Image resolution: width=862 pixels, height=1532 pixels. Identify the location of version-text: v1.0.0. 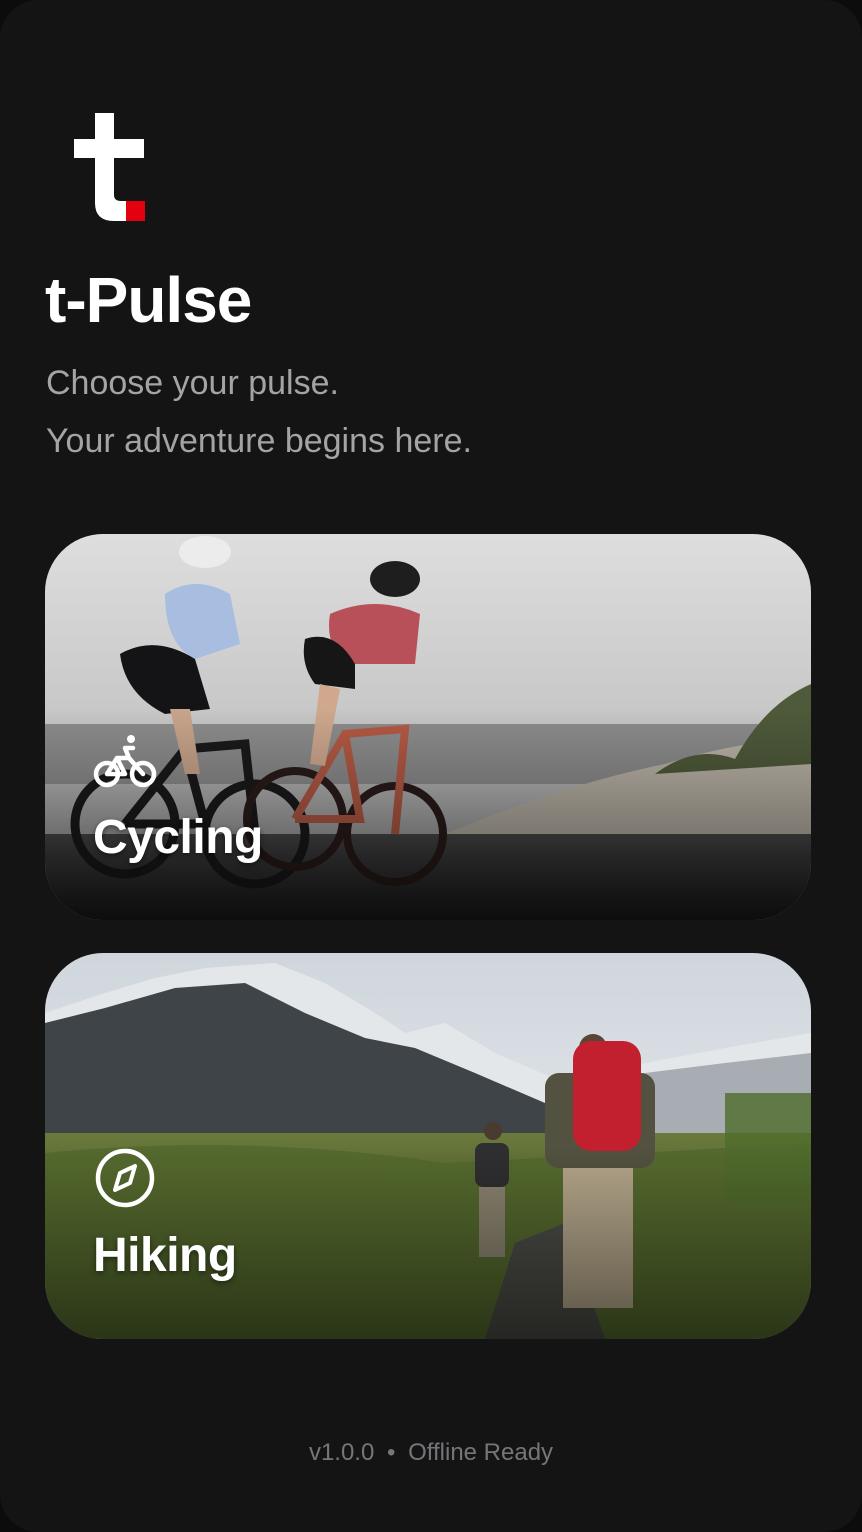
(341, 1452).